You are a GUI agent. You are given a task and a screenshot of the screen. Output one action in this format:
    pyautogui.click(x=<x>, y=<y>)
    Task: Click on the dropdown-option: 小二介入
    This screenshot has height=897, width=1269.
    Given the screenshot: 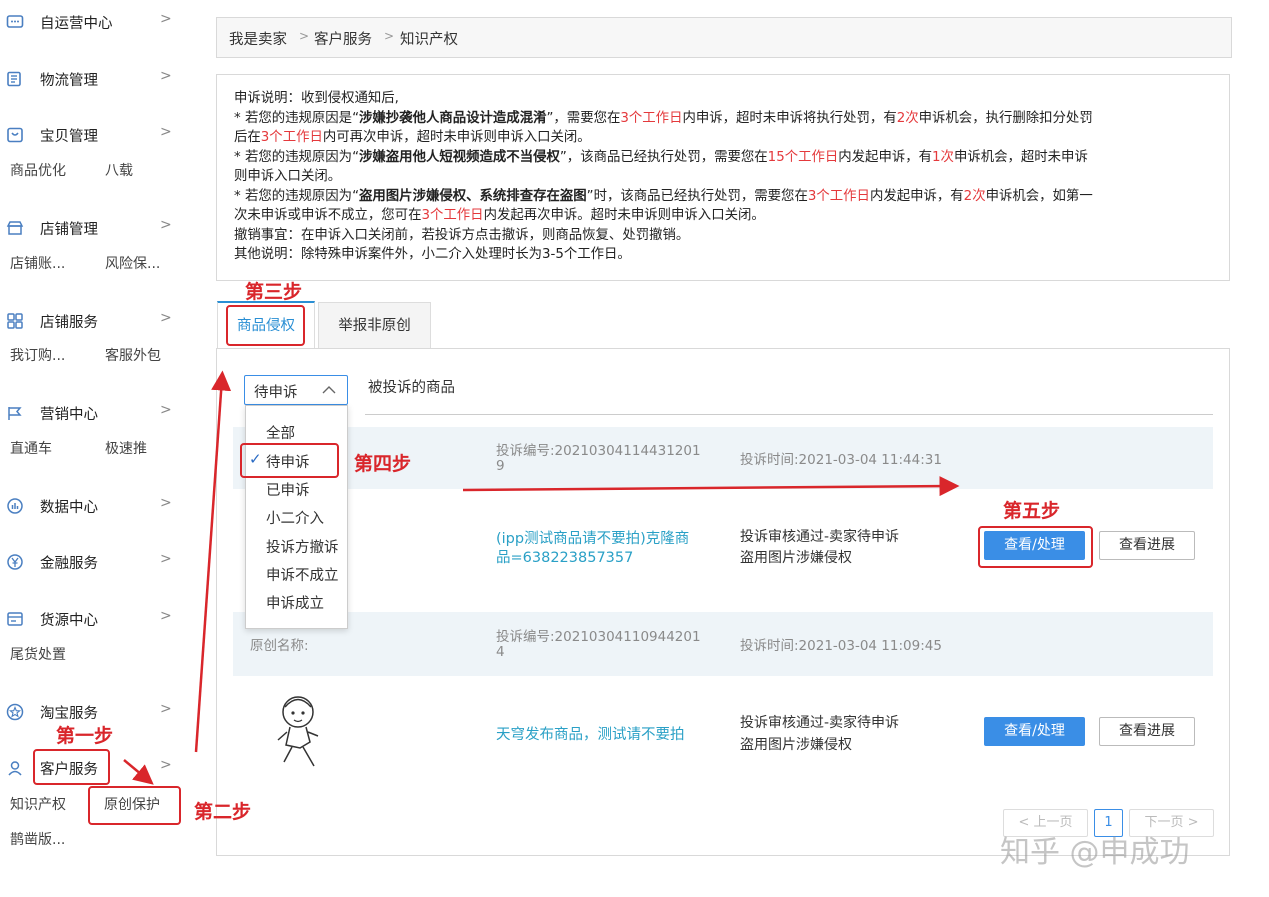 What is the action you would take?
    pyautogui.click(x=295, y=517)
    